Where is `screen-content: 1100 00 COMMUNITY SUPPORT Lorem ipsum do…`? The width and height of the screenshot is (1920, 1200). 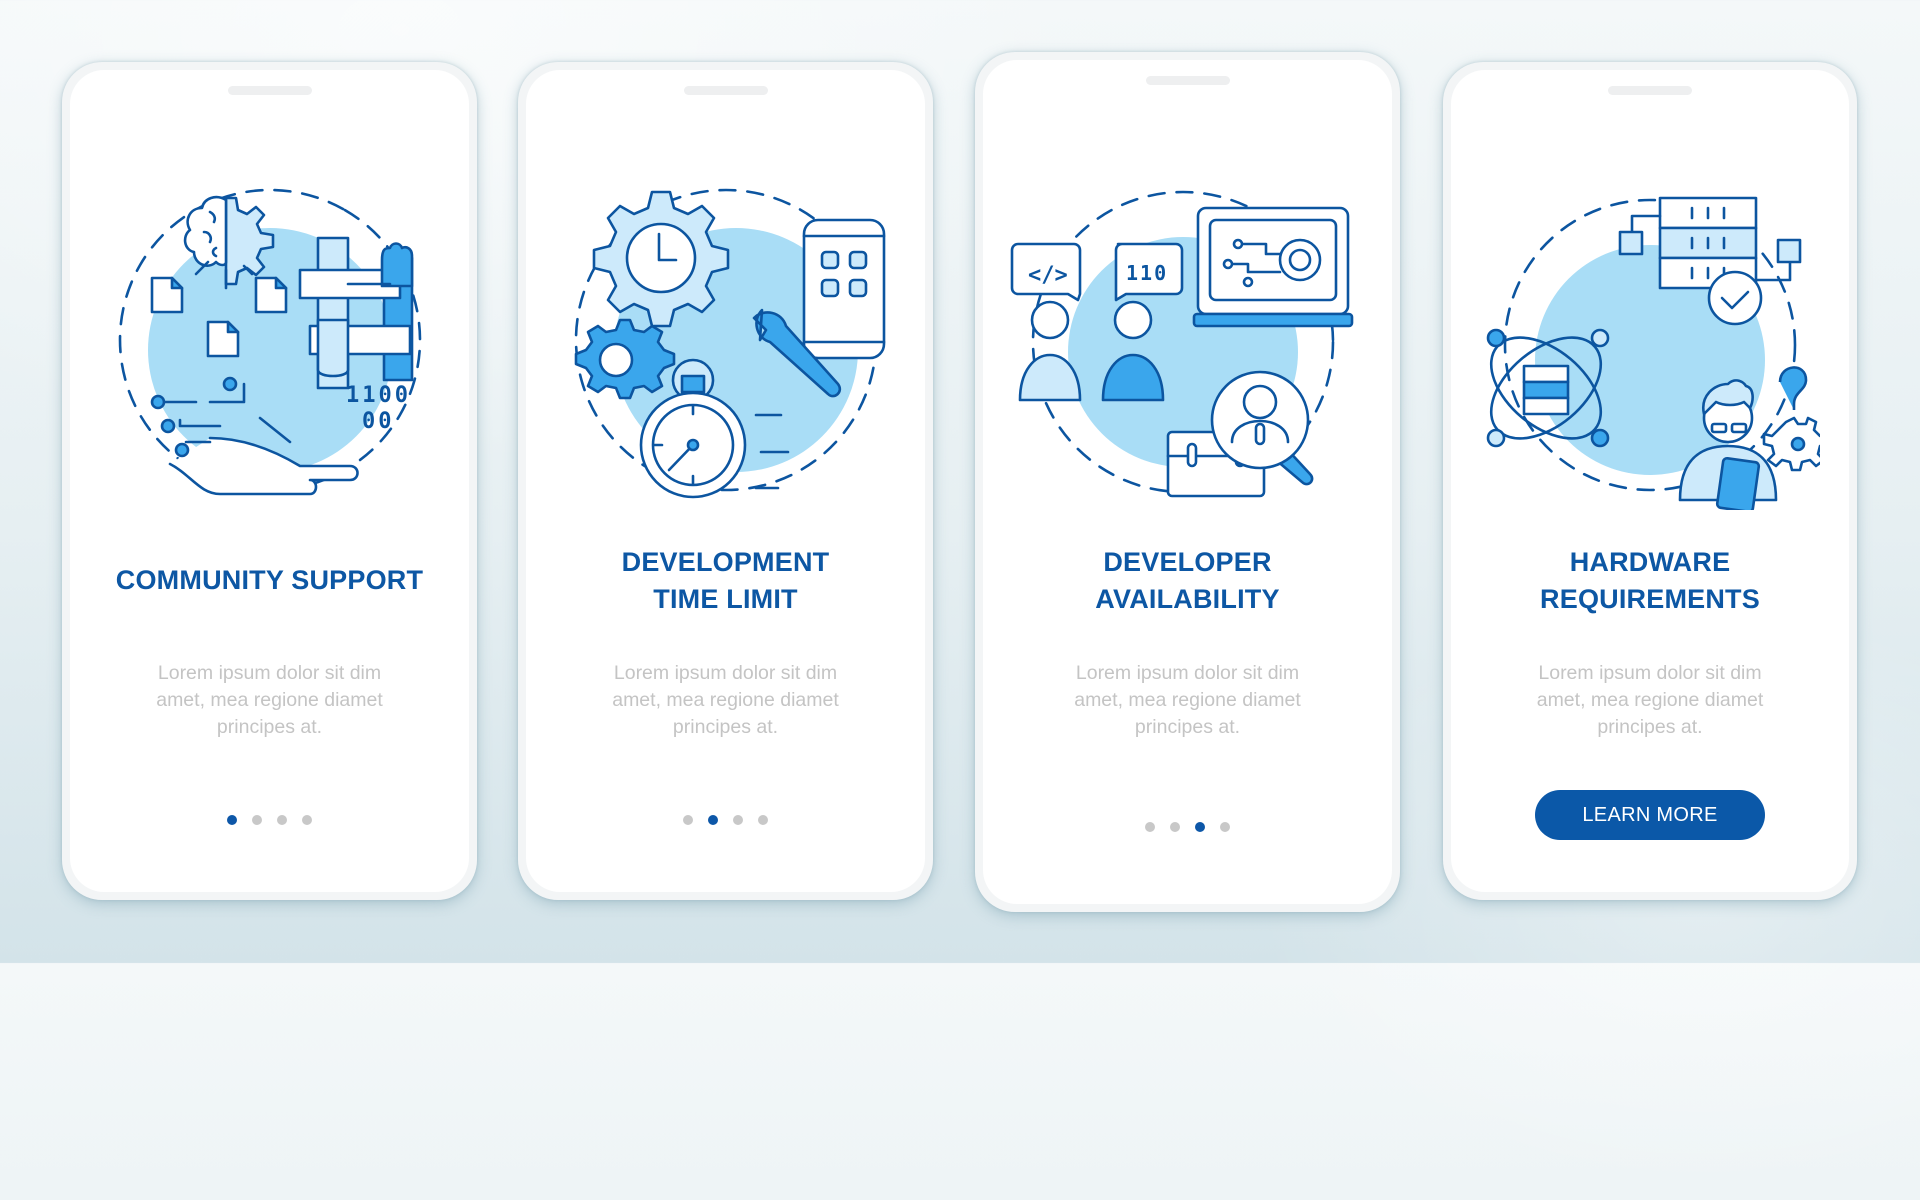 screen-content: 1100 00 COMMUNITY SUPPORT Lorem ipsum do… is located at coordinates (269, 481).